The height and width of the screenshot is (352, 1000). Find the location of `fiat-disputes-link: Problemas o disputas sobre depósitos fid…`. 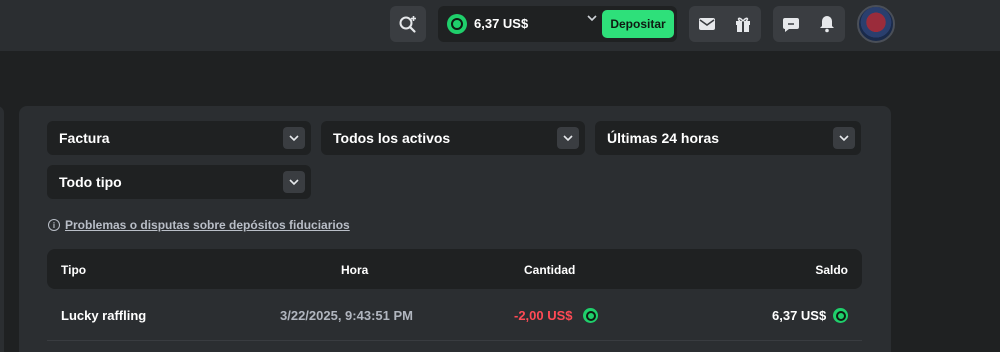

fiat-disputes-link: Problemas o disputas sobre depósitos fid… is located at coordinates (207, 225).